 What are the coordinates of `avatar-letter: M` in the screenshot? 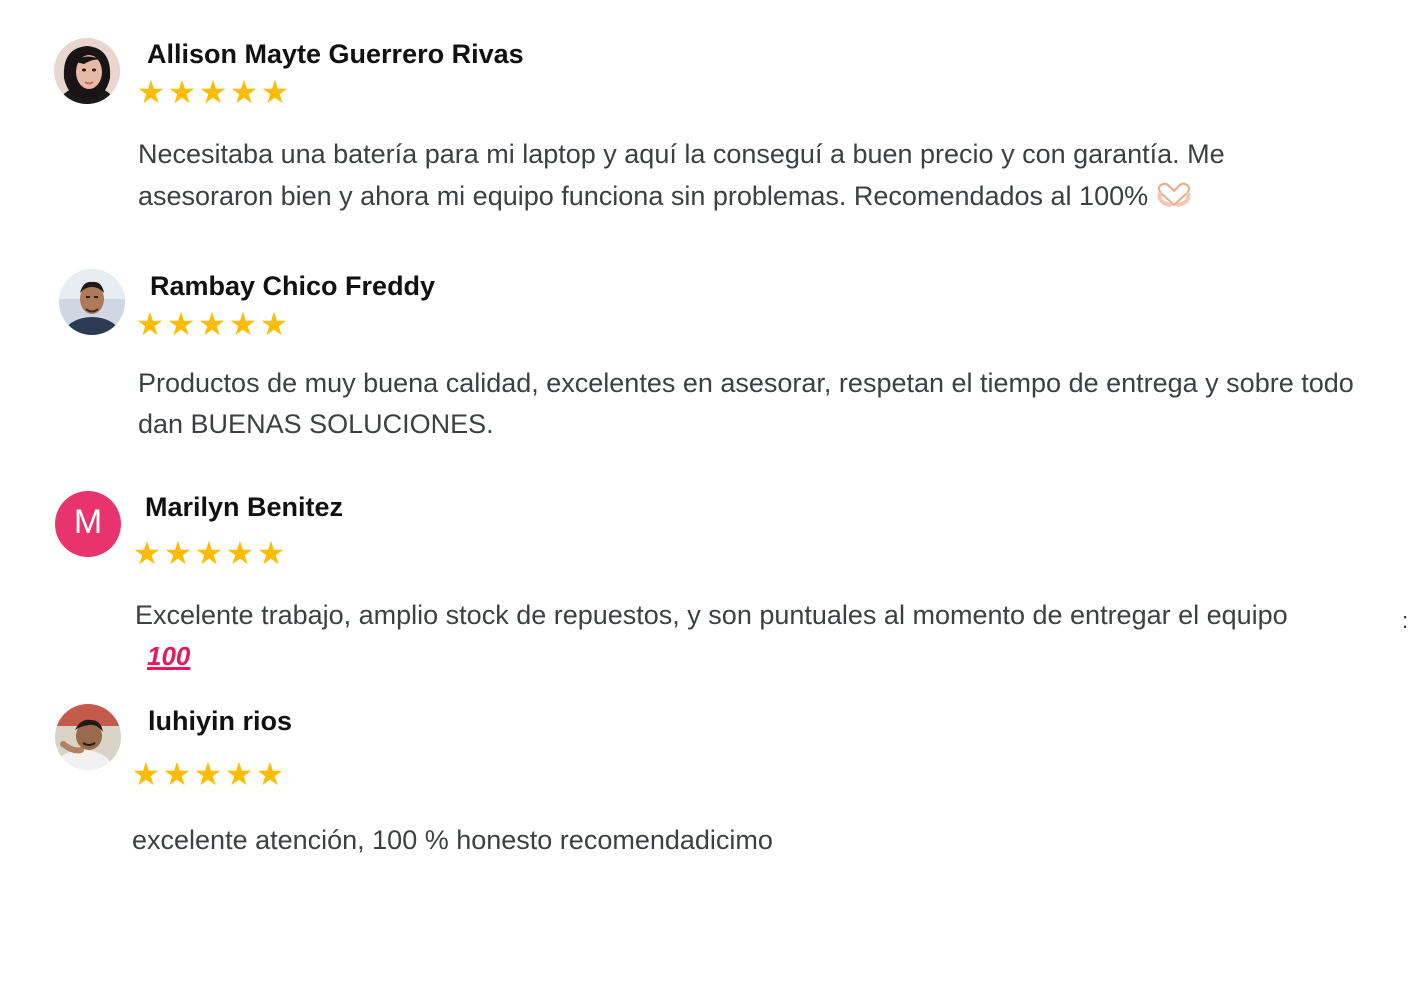 It's located at (88, 522).